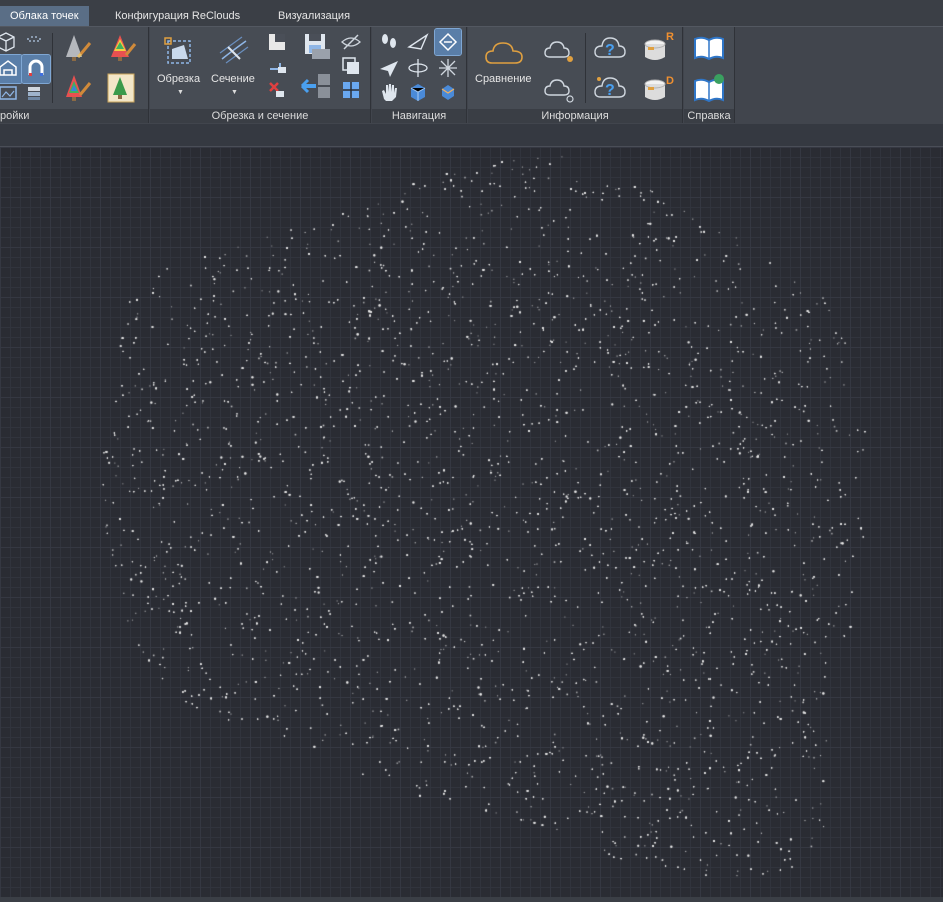  What do you see at coordinates (504, 53) in the screenshot?
I see `compare-cloud-icon` at bounding box center [504, 53].